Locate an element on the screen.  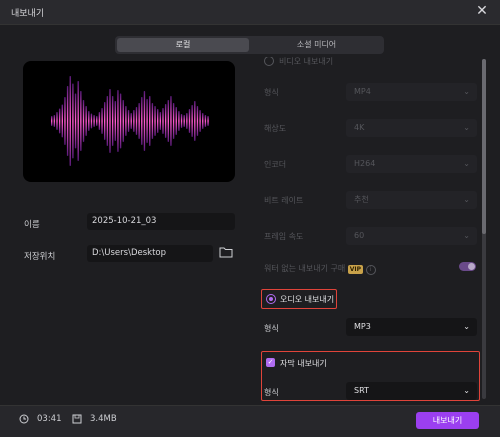
title-bar is located at coordinates (250, 12).